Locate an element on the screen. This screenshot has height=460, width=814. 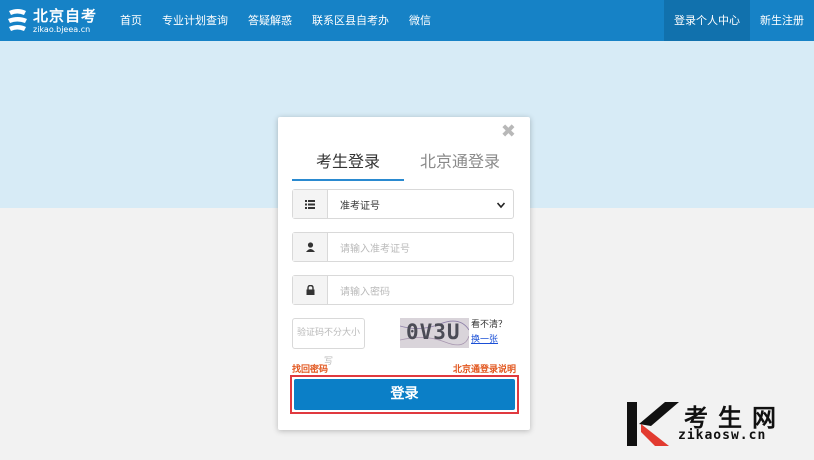
nav-faq: 答疑解惑 is located at coordinates (270, 20).